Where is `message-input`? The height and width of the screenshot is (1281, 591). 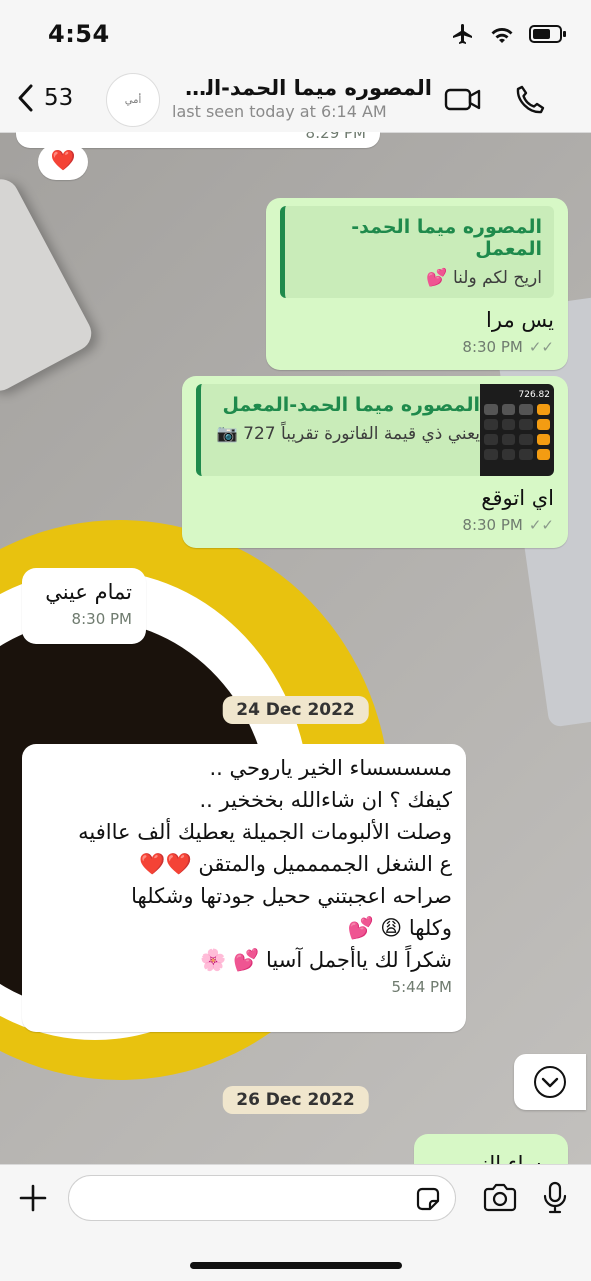 message-input is located at coordinates (262, 1198).